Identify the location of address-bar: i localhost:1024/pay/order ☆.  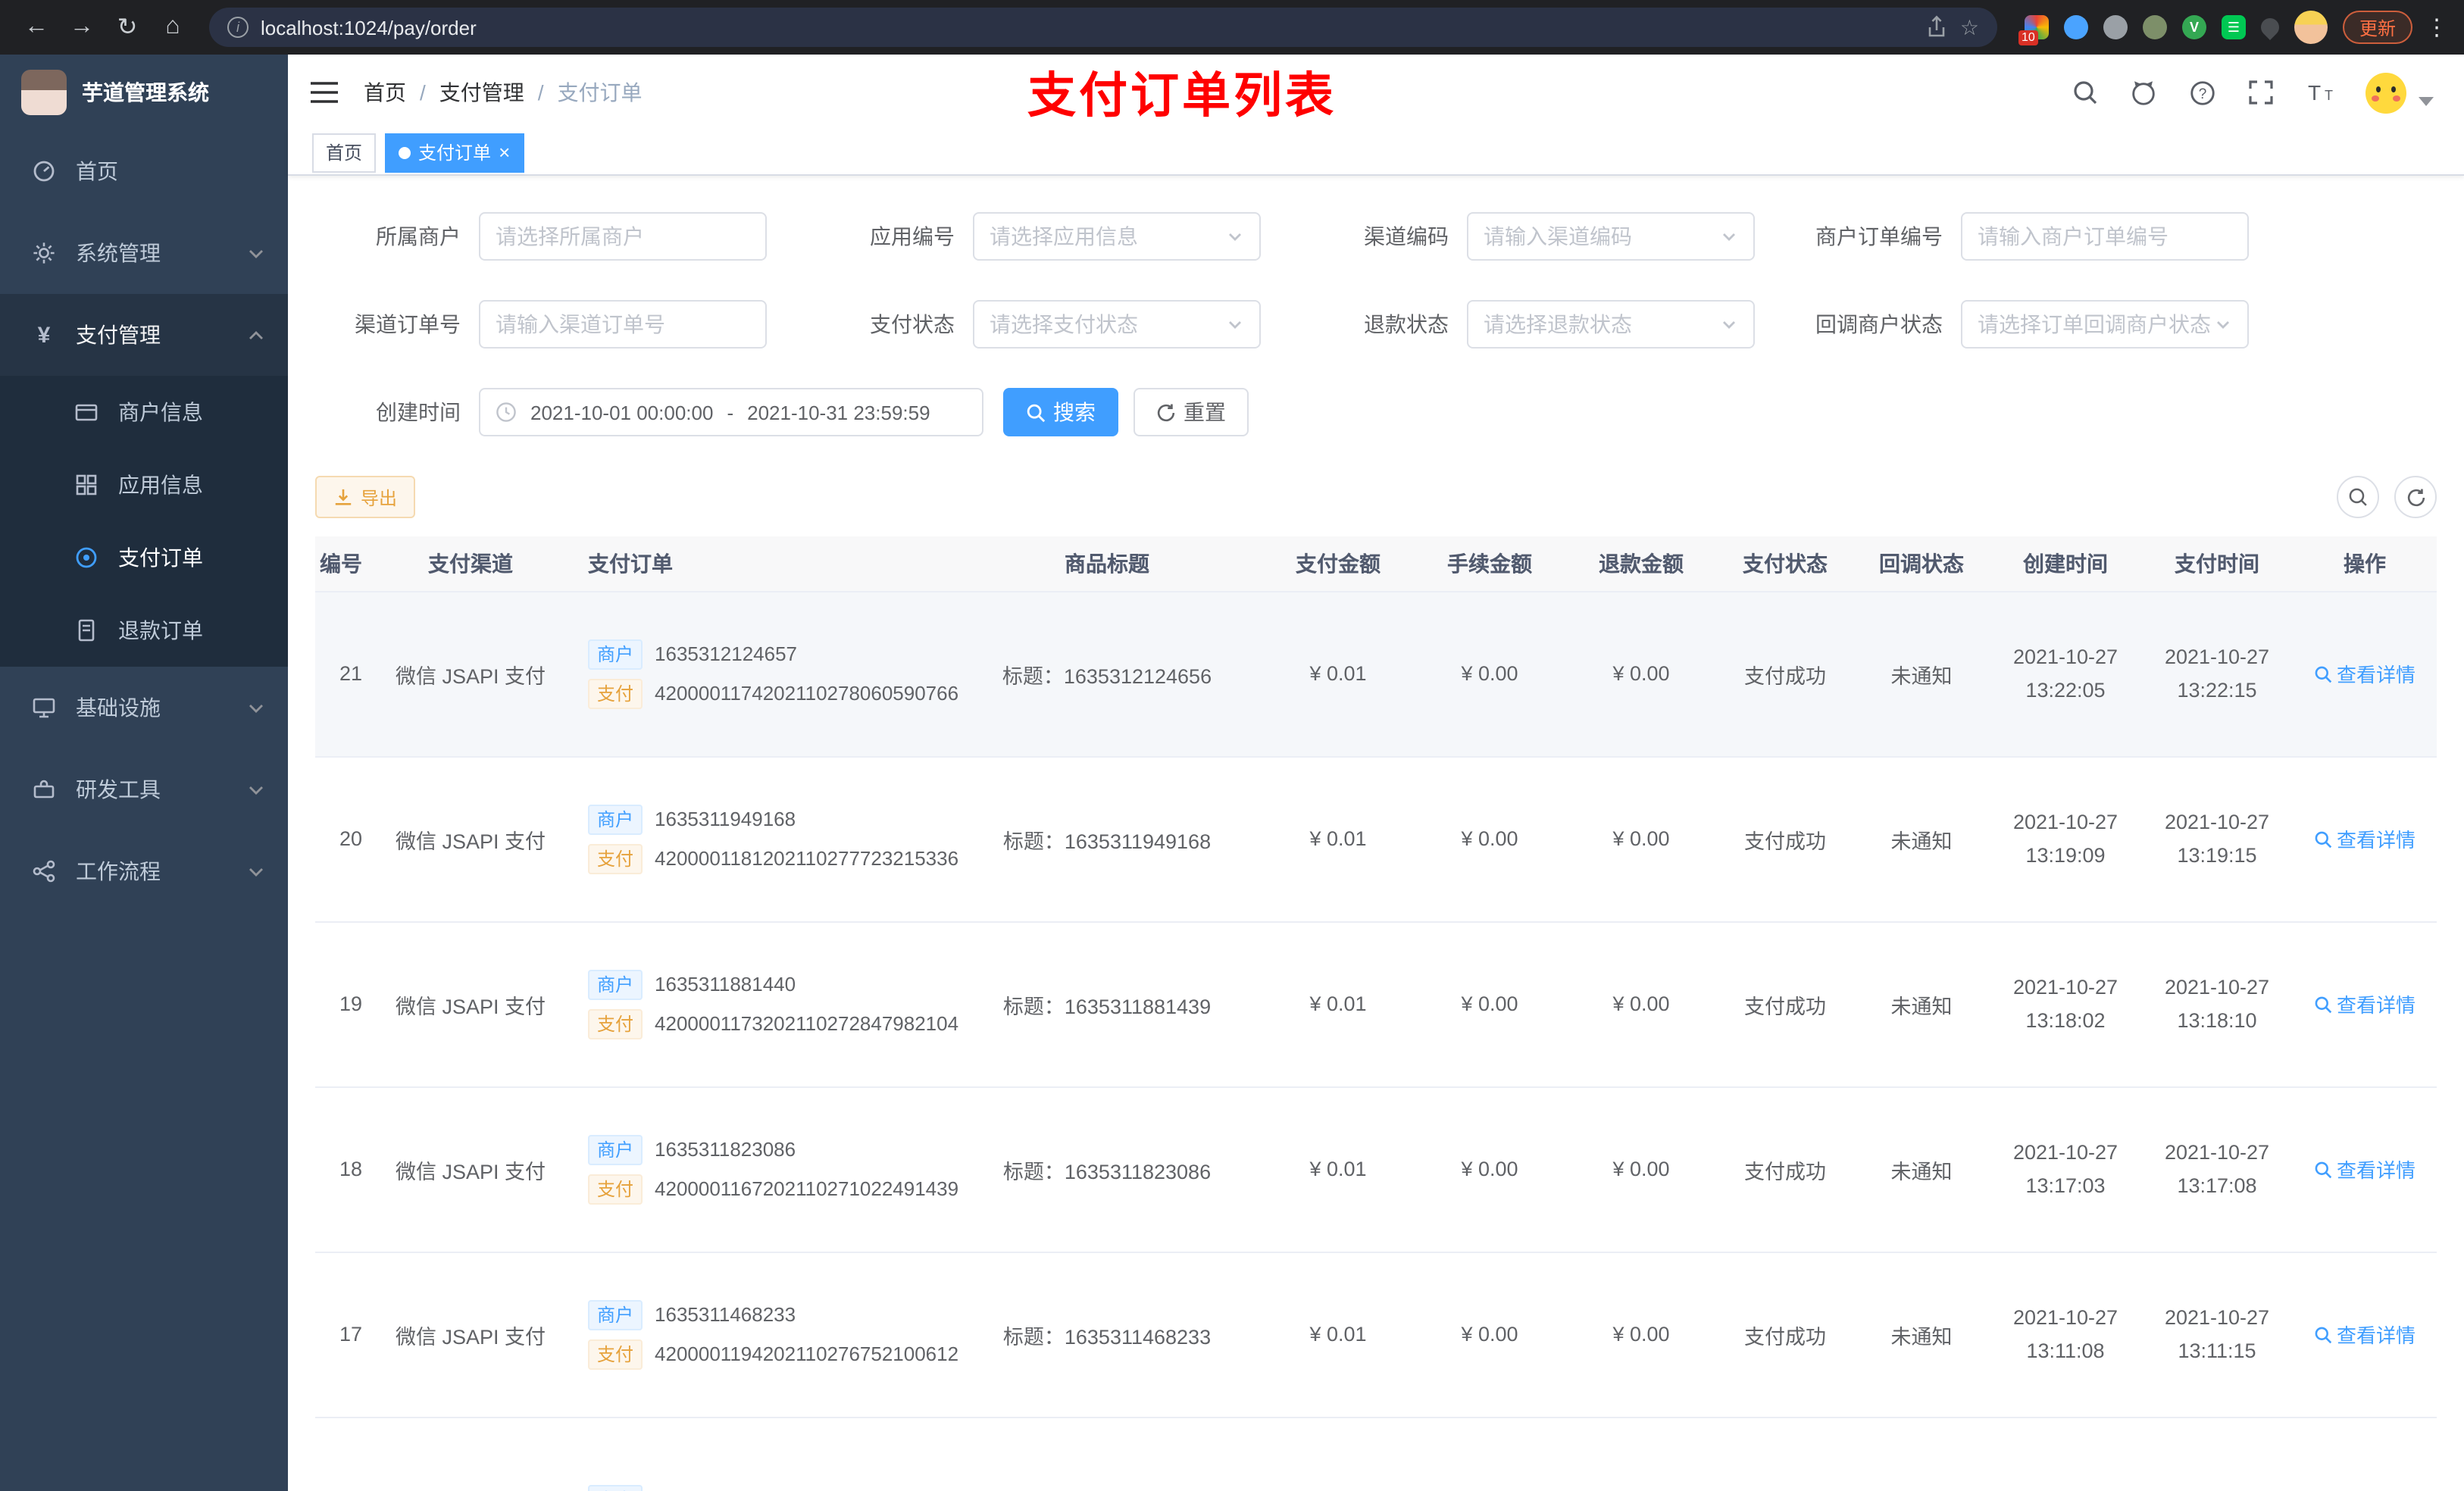
(1103, 27).